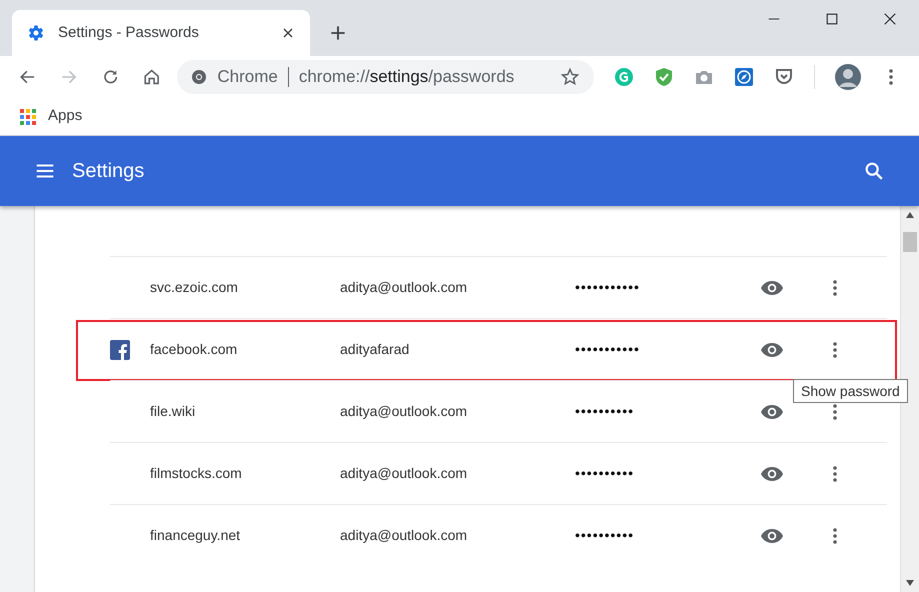 This screenshot has height=592, width=919. What do you see at coordinates (194, 287) in the screenshot?
I see `site-name: svc.ezoic.com` at bounding box center [194, 287].